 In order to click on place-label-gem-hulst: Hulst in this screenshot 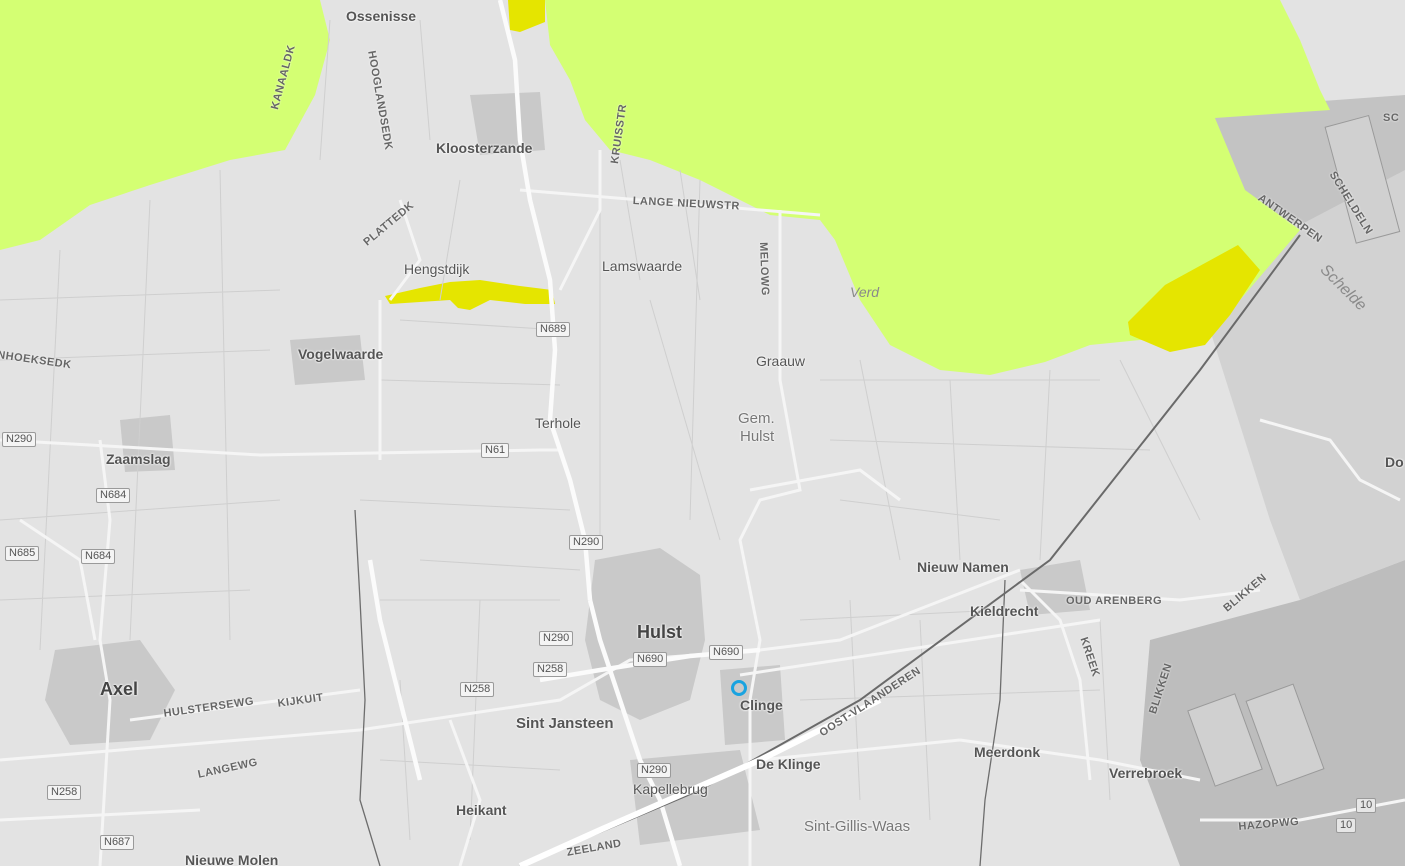, I will do `click(757, 436)`.